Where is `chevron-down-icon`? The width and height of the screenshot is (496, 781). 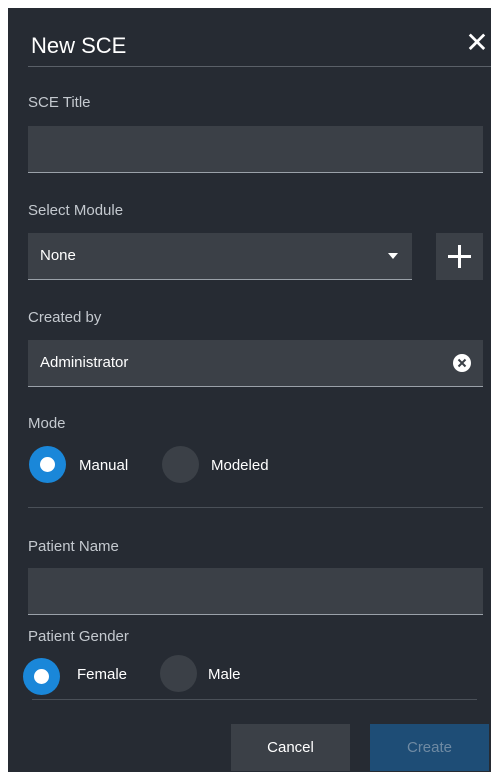 chevron-down-icon is located at coordinates (393, 256).